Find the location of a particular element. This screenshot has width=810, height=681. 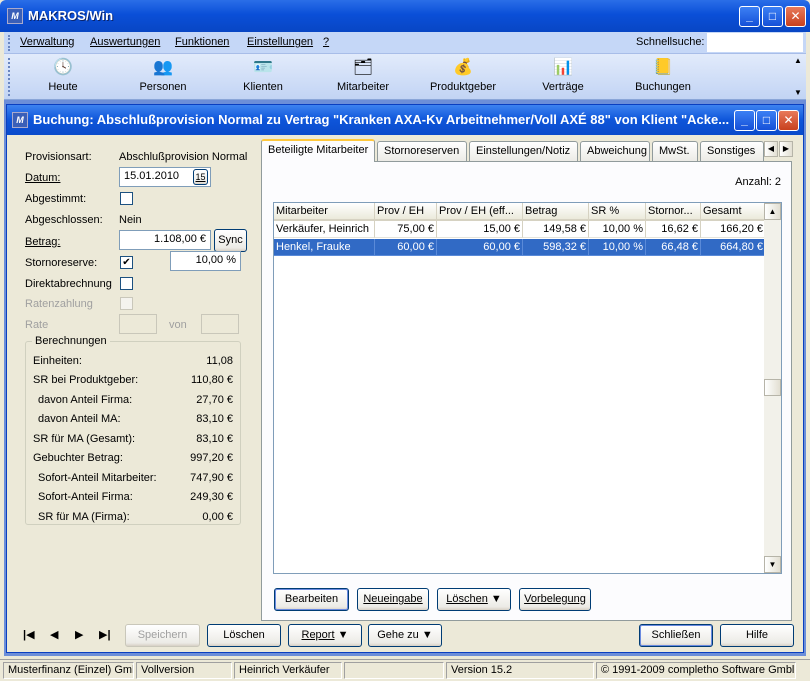

report-dropdown-button: Report ▼ is located at coordinates (325, 635).